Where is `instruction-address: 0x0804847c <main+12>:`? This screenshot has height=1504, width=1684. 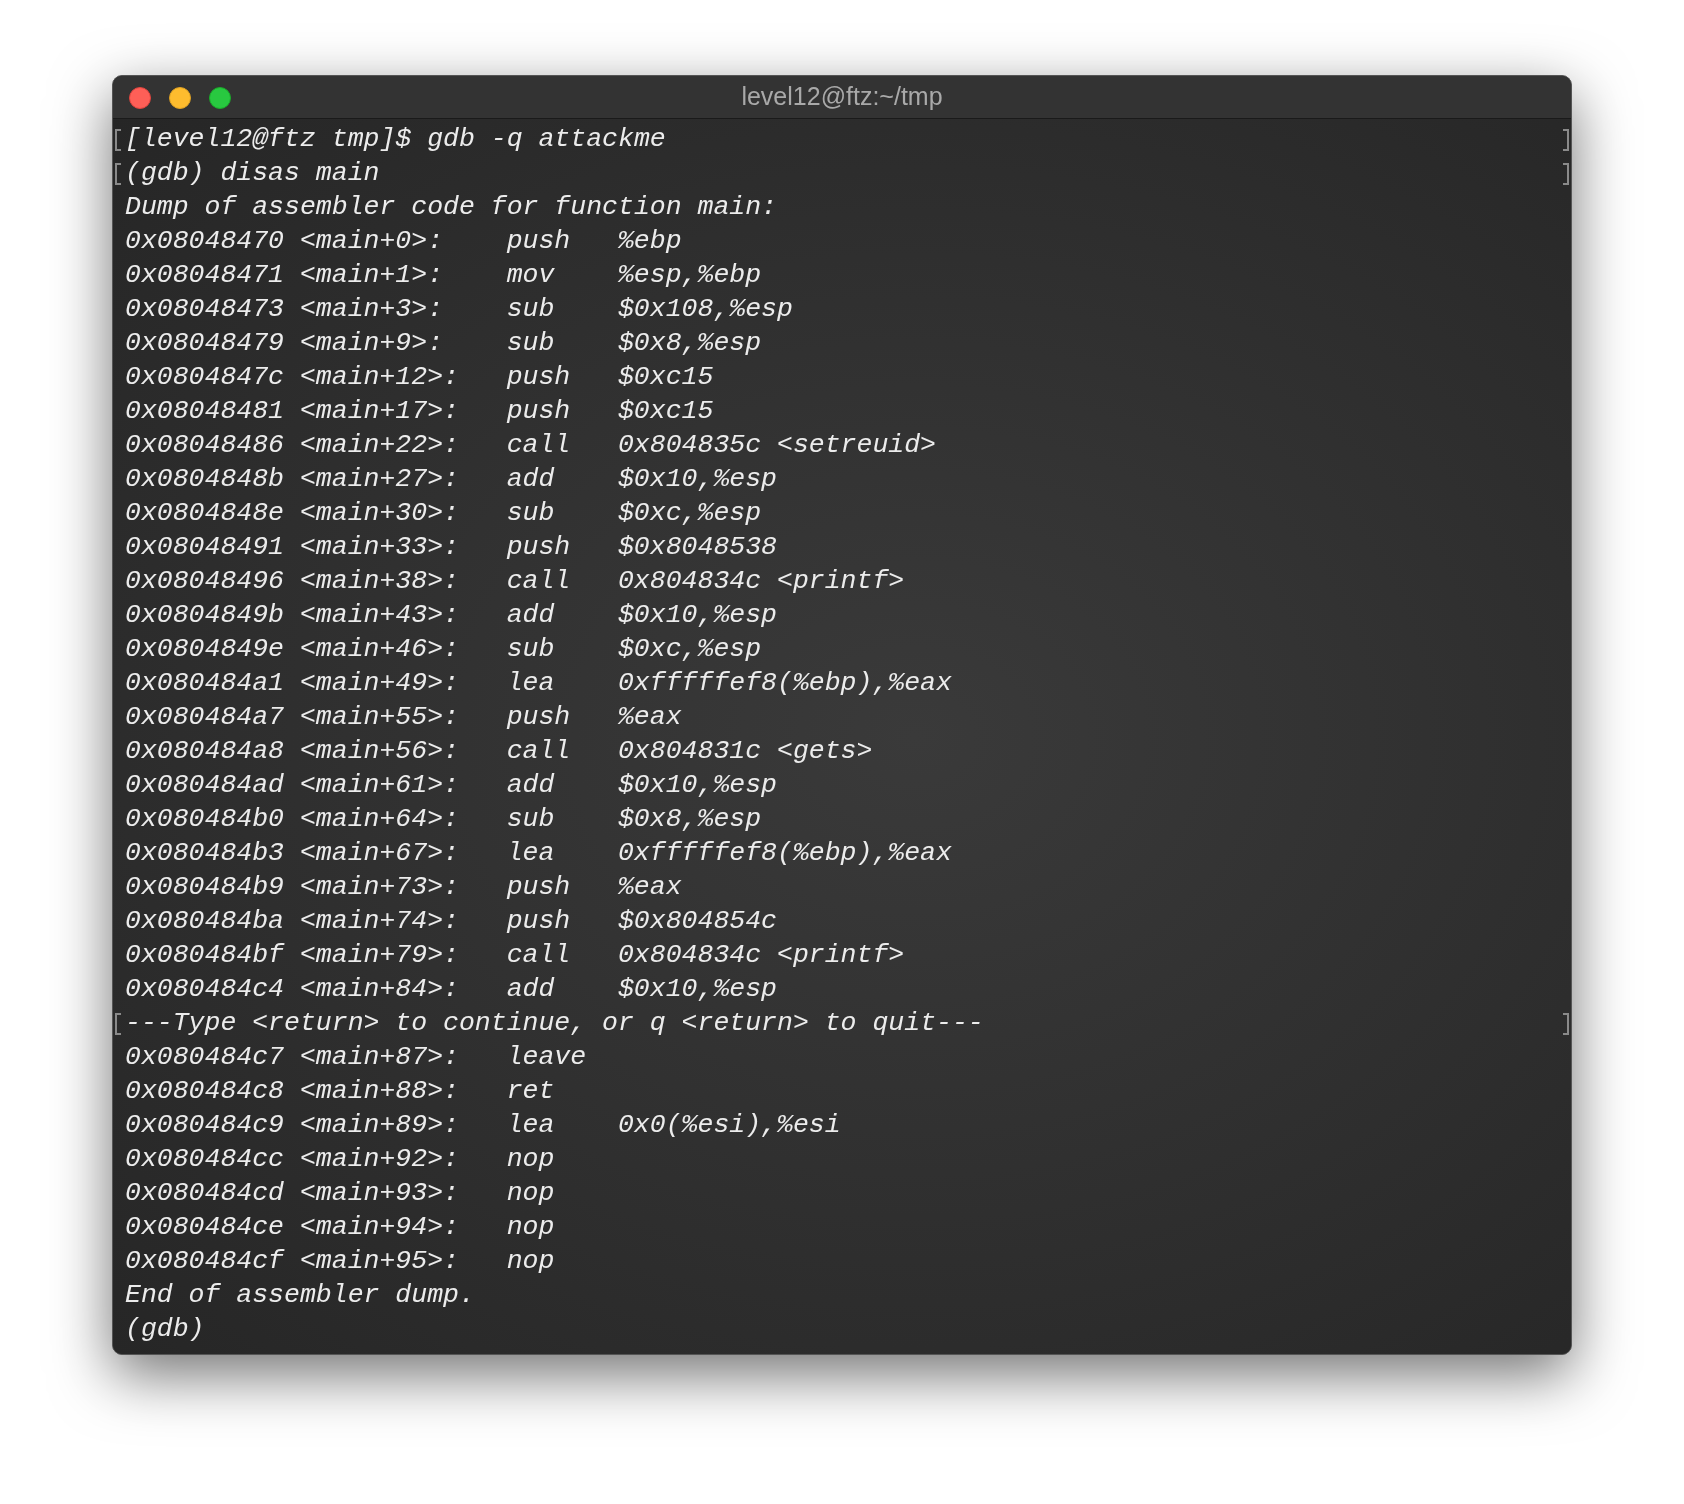 instruction-address: 0x0804847c <main+12>: is located at coordinates (292, 378).